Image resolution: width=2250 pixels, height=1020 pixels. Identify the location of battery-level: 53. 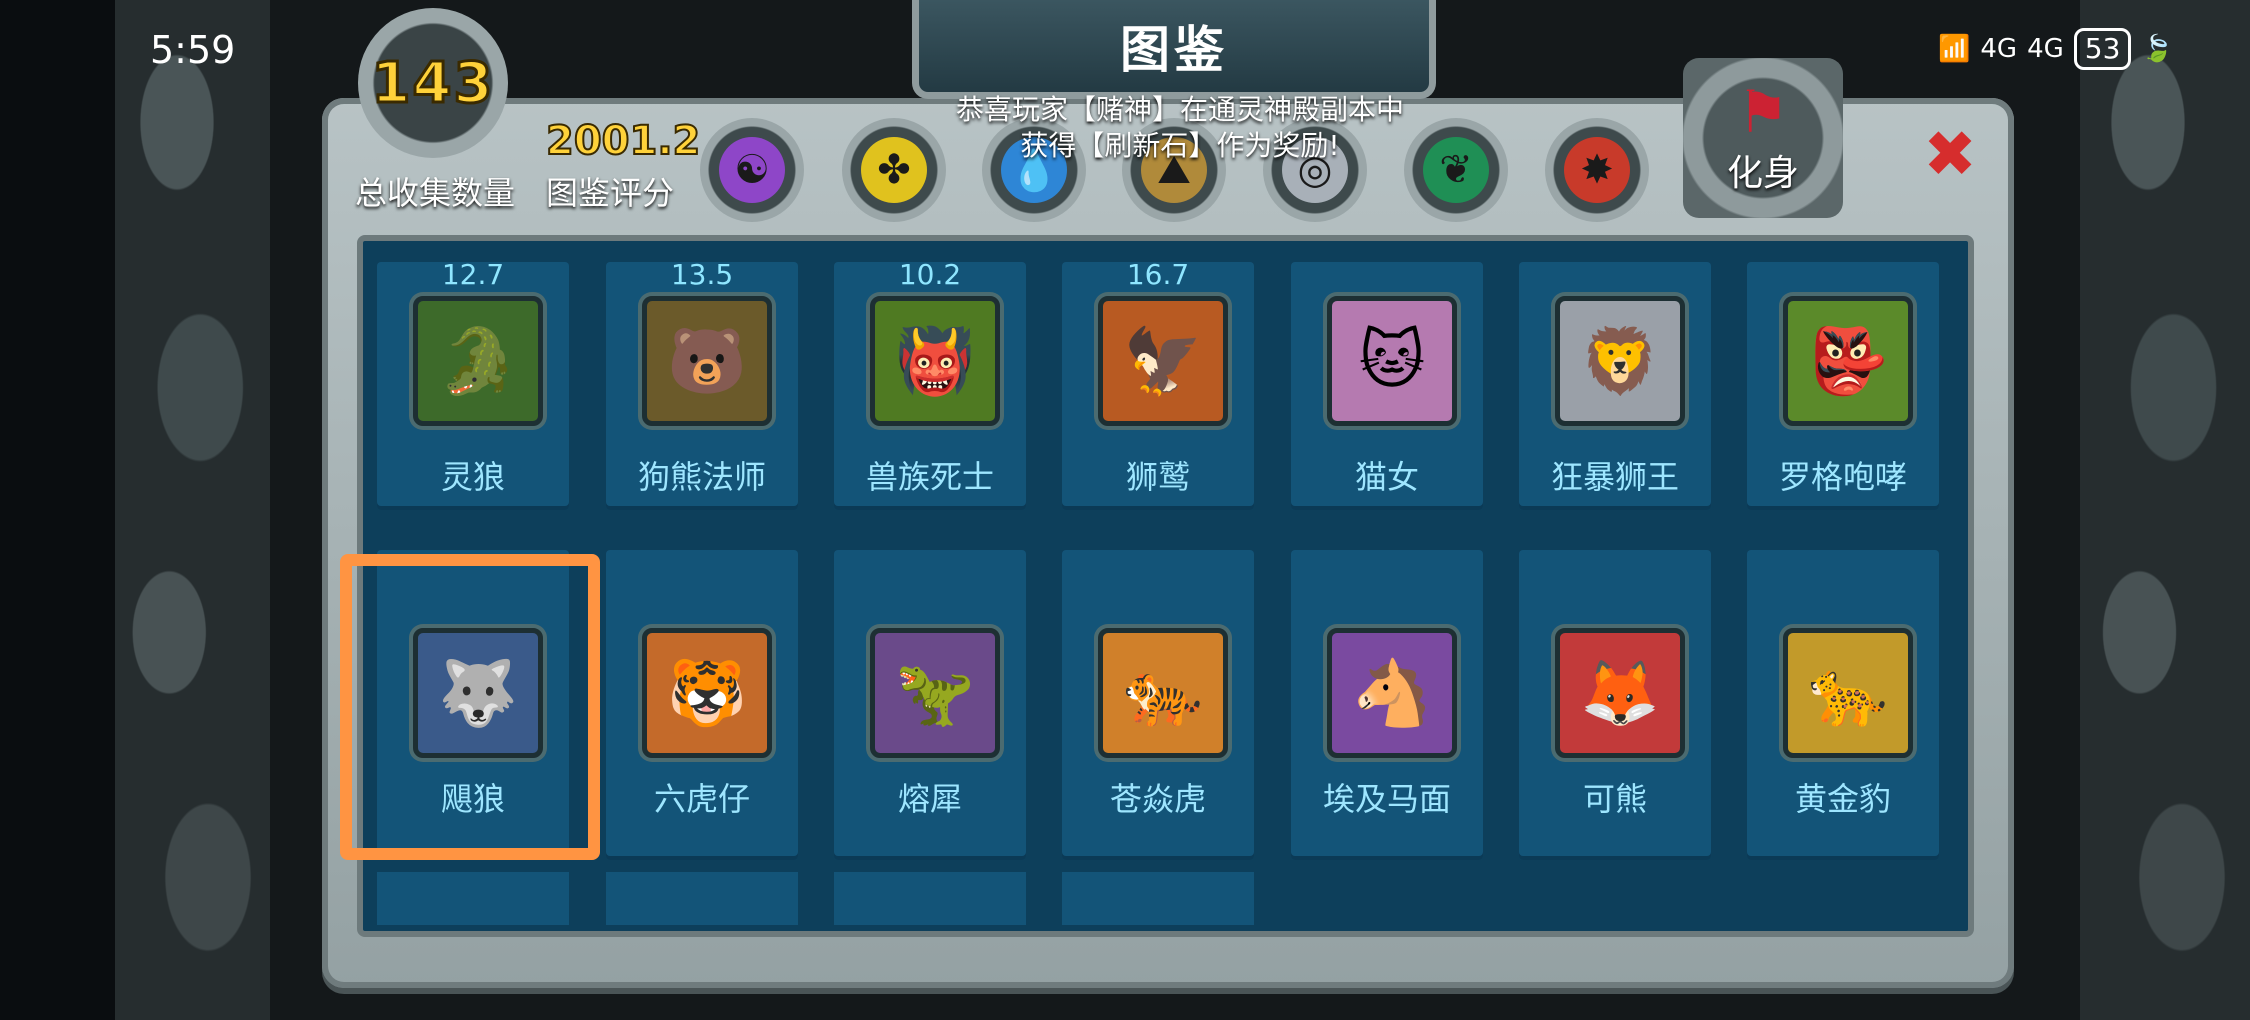
(2102, 49).